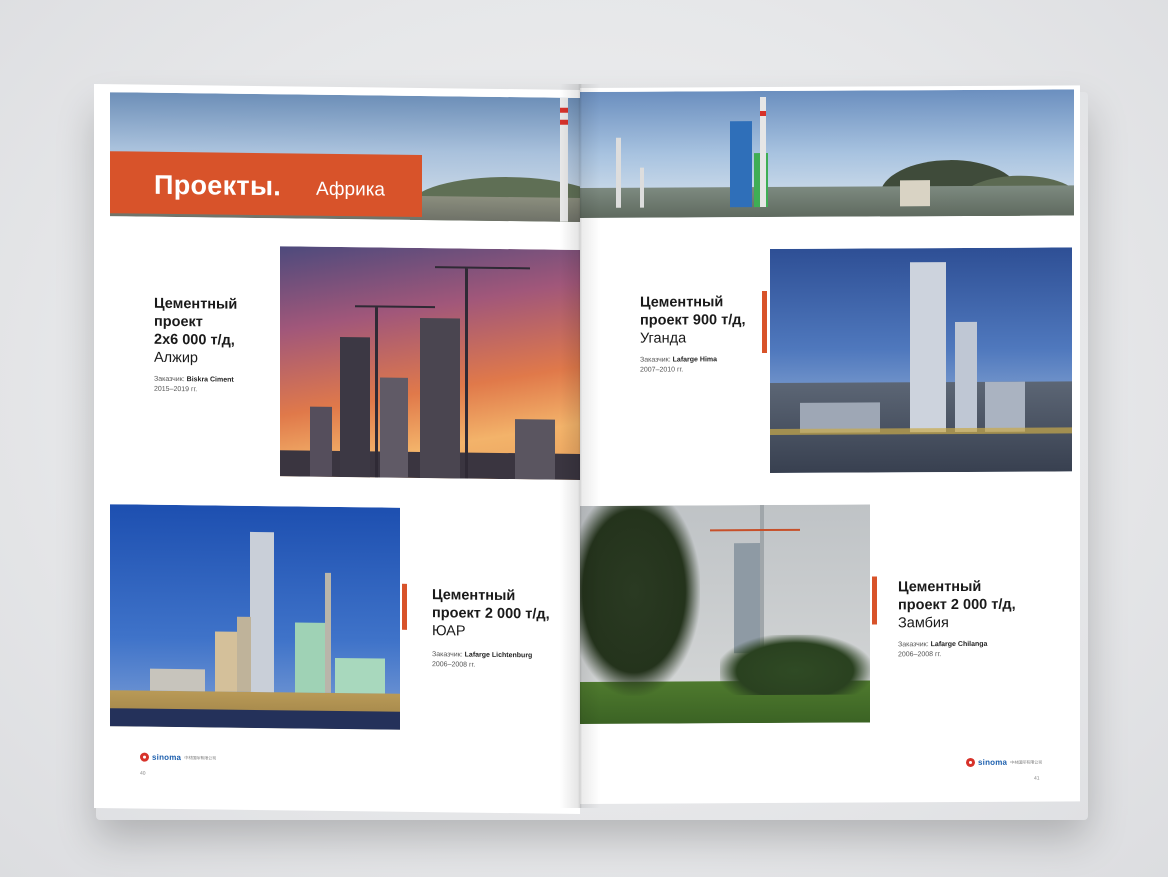 The image size is (1168, 877). I want to click on project-1-photo, so click(430, 363).